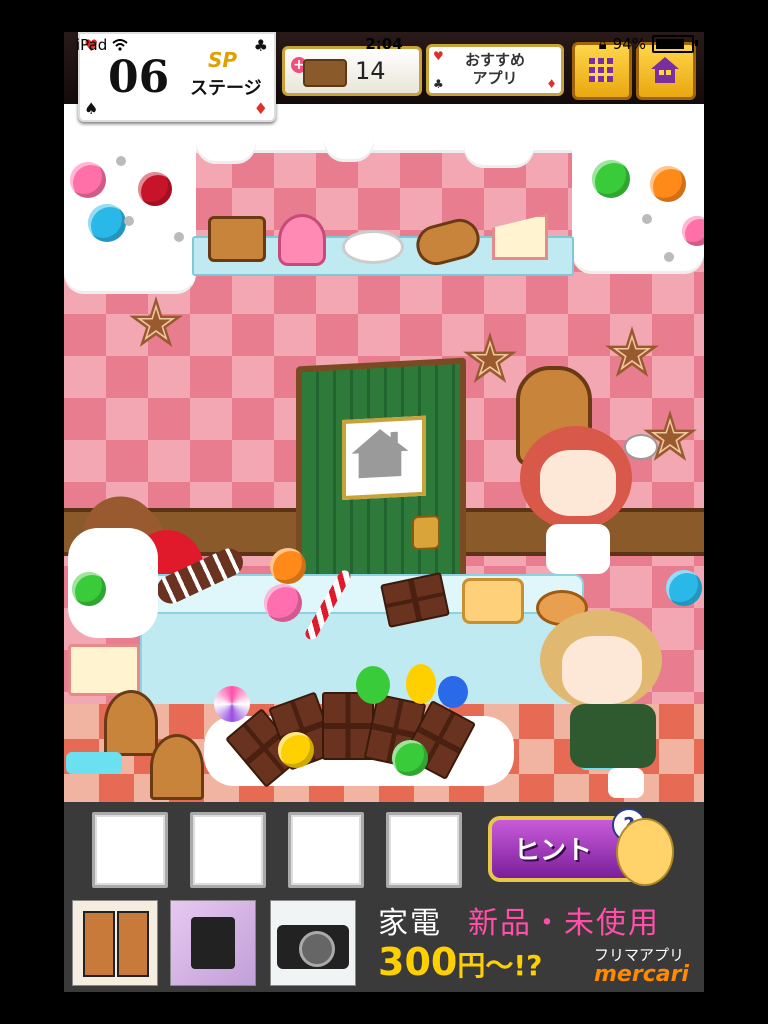 The height and width of the screenshot is (1024, 768). What do you see at coordinates (380, 454) in the screenshot?
I see `house-sign-icon` at bounding box center [380, 454].